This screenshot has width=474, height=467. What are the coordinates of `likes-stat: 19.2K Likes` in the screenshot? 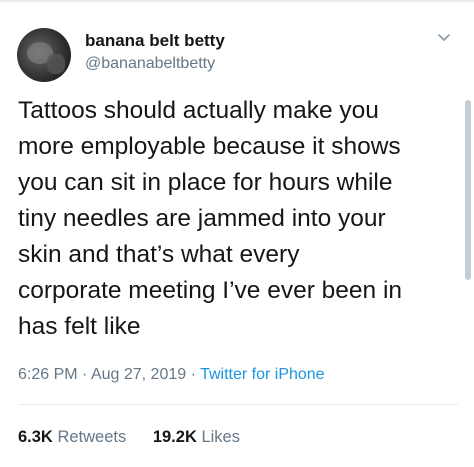 It's located at (196, 437).